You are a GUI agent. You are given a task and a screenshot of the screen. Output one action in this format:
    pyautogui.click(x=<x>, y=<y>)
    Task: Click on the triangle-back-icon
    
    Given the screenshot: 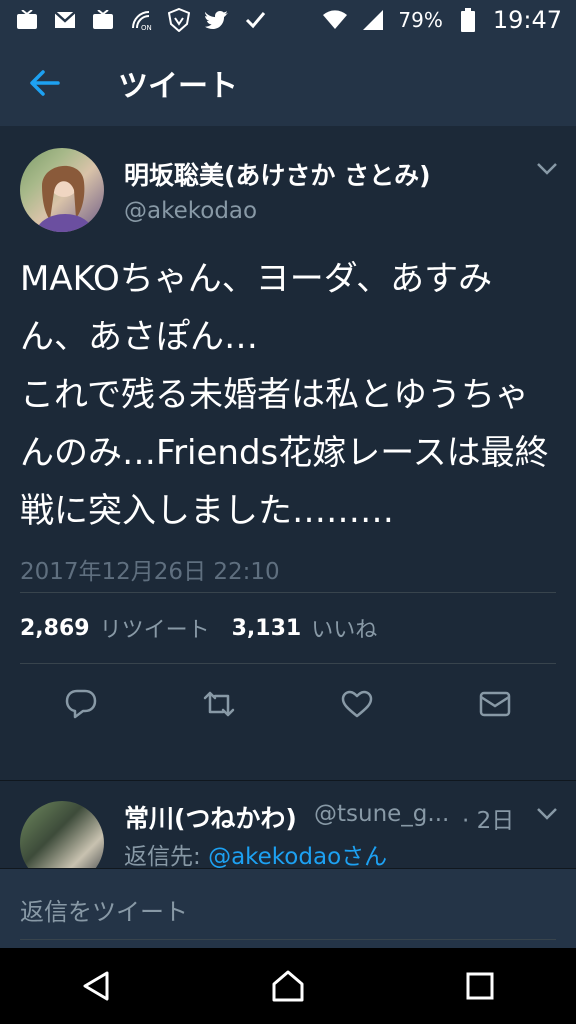 What is the action you would take?
    pyautogui.click(x=96, y=986)
    